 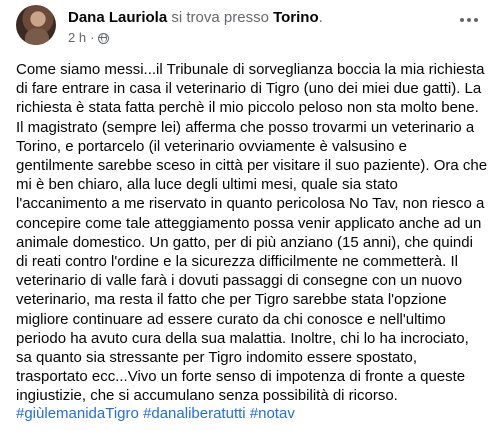 I want to click on author-name: Dana Lauriola, so click(x=117, y=17).